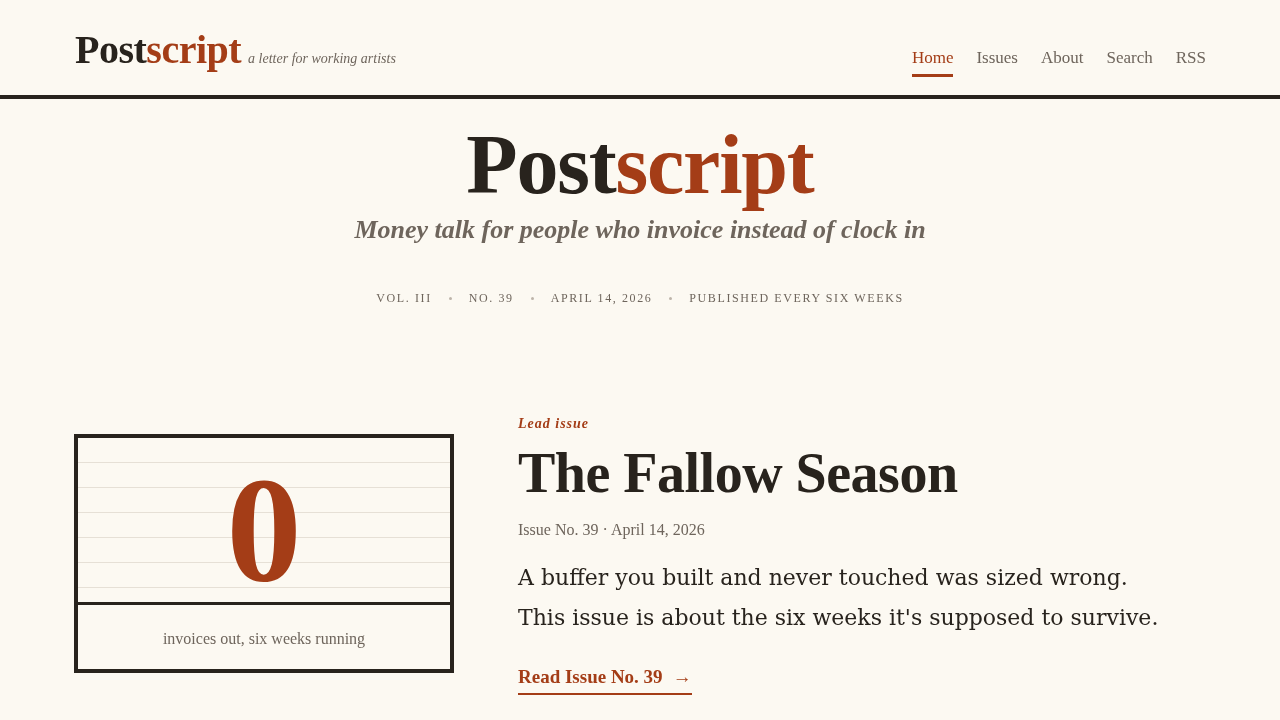  Describe the element at coordinates (796, 298) in the screenshot. I see `issue-meta-text: PUBLISHED EVERY SIX WEEKS` at that location.